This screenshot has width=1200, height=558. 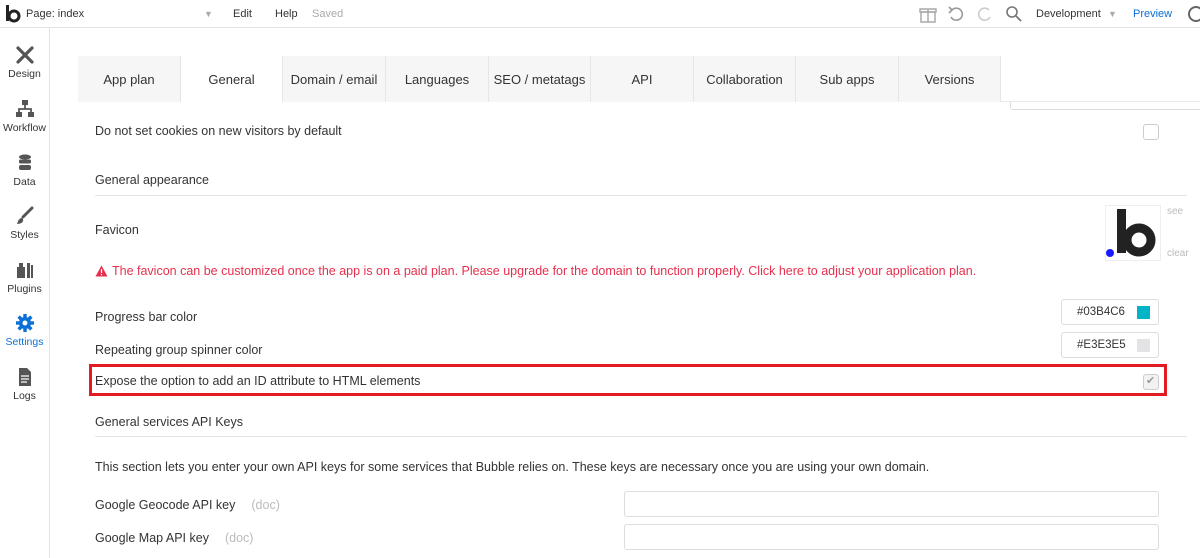 I want to click on sidebar-item-data: Data, so click(x=24, y=169).